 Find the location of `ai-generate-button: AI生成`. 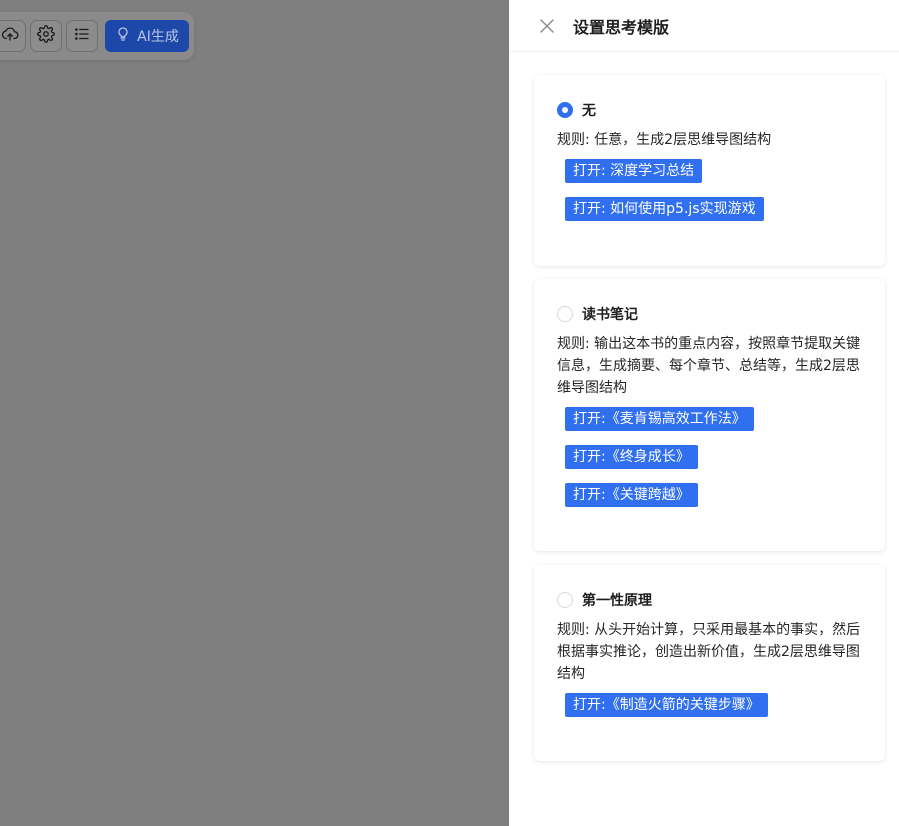

ai-generate-button: AI生成 is located at coordinates (147, 36).